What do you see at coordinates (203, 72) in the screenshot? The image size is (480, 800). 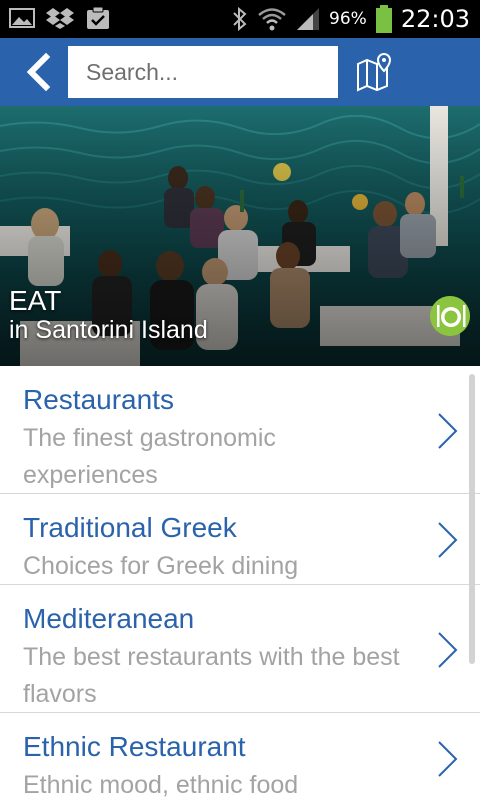 I see `search-input` at bounding box center [203, 72].